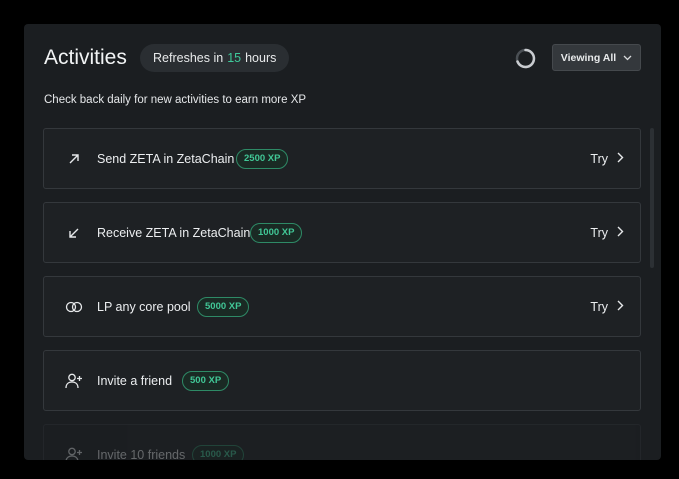 The height and width of the screenshot is (479, 679). What do you see at coordinates (262, 158) in the screenshot?
I see `xp-badge: 2500 XP` at bounding box center [262, 158].